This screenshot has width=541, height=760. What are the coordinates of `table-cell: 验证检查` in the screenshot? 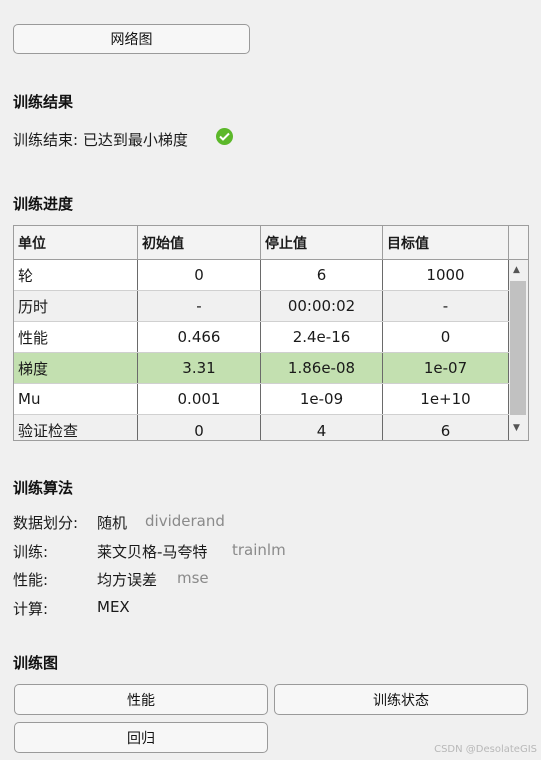 It's located at (76, 427).